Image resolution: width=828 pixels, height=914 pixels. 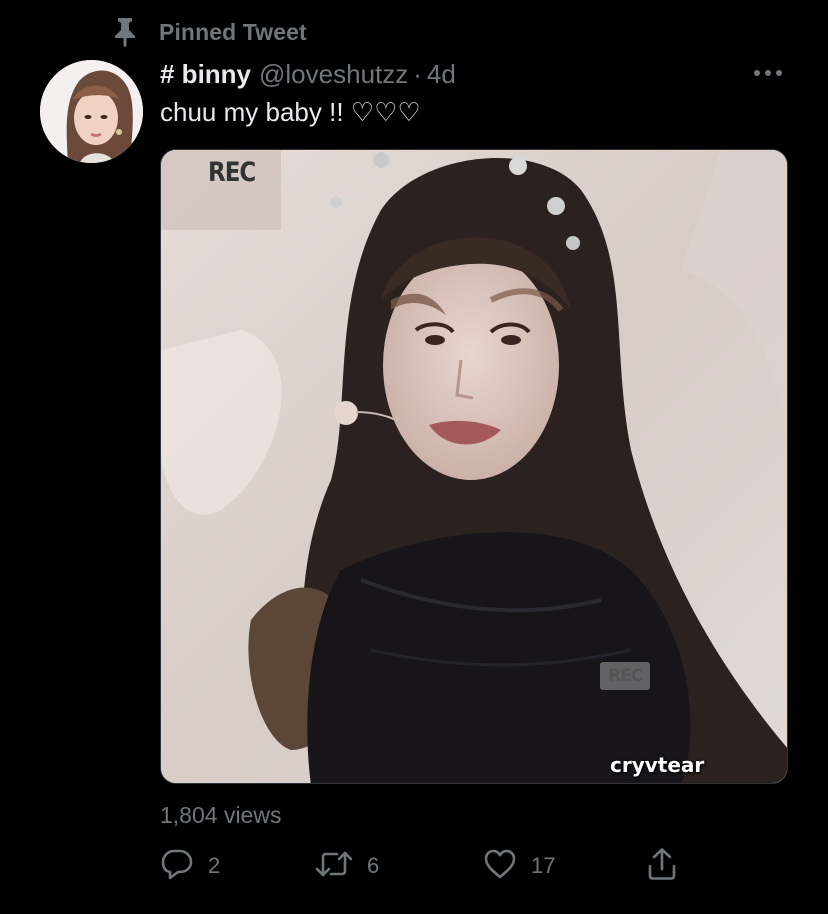 I want to click on retweet-count: 6, so click(x=373, y=865).